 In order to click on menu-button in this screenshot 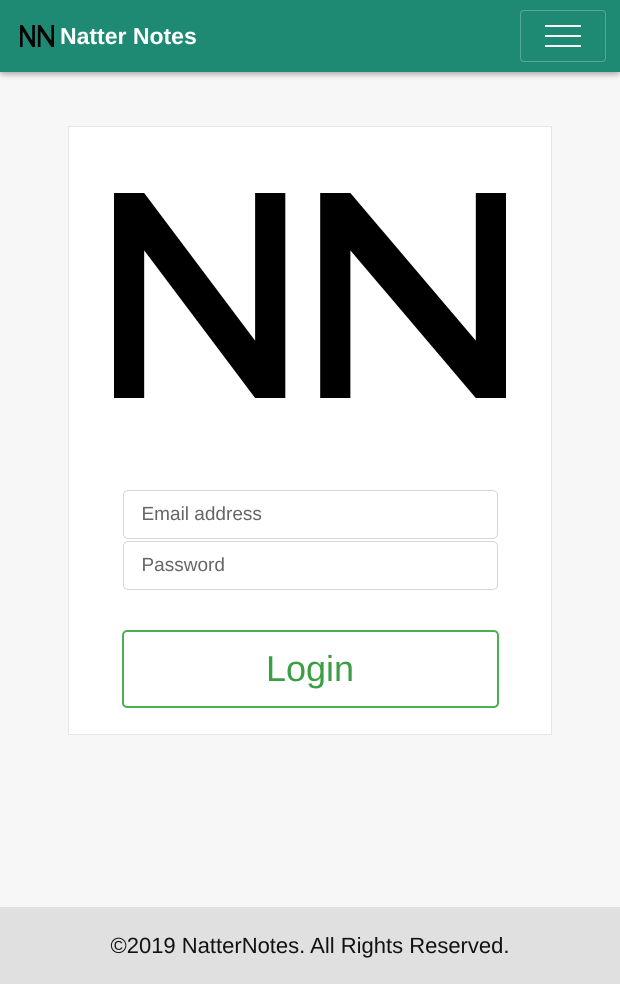, I will do `click(563, 36)`.